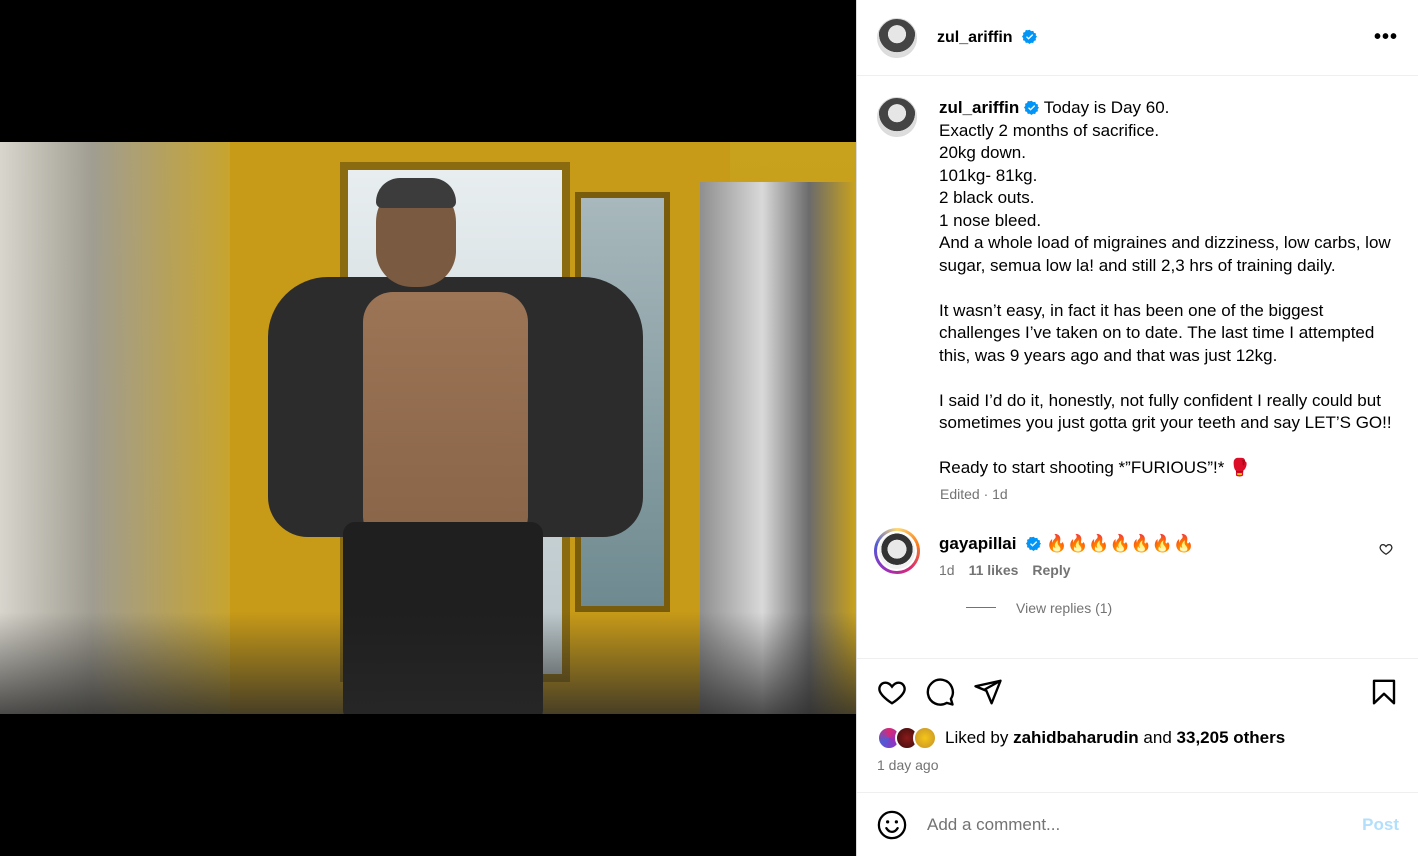 The height and width of the screenshot is (856, 1418). Describe the element at coordinates (1380, 825) in the screenshot. I see `post-comment-button: Post` at that location.